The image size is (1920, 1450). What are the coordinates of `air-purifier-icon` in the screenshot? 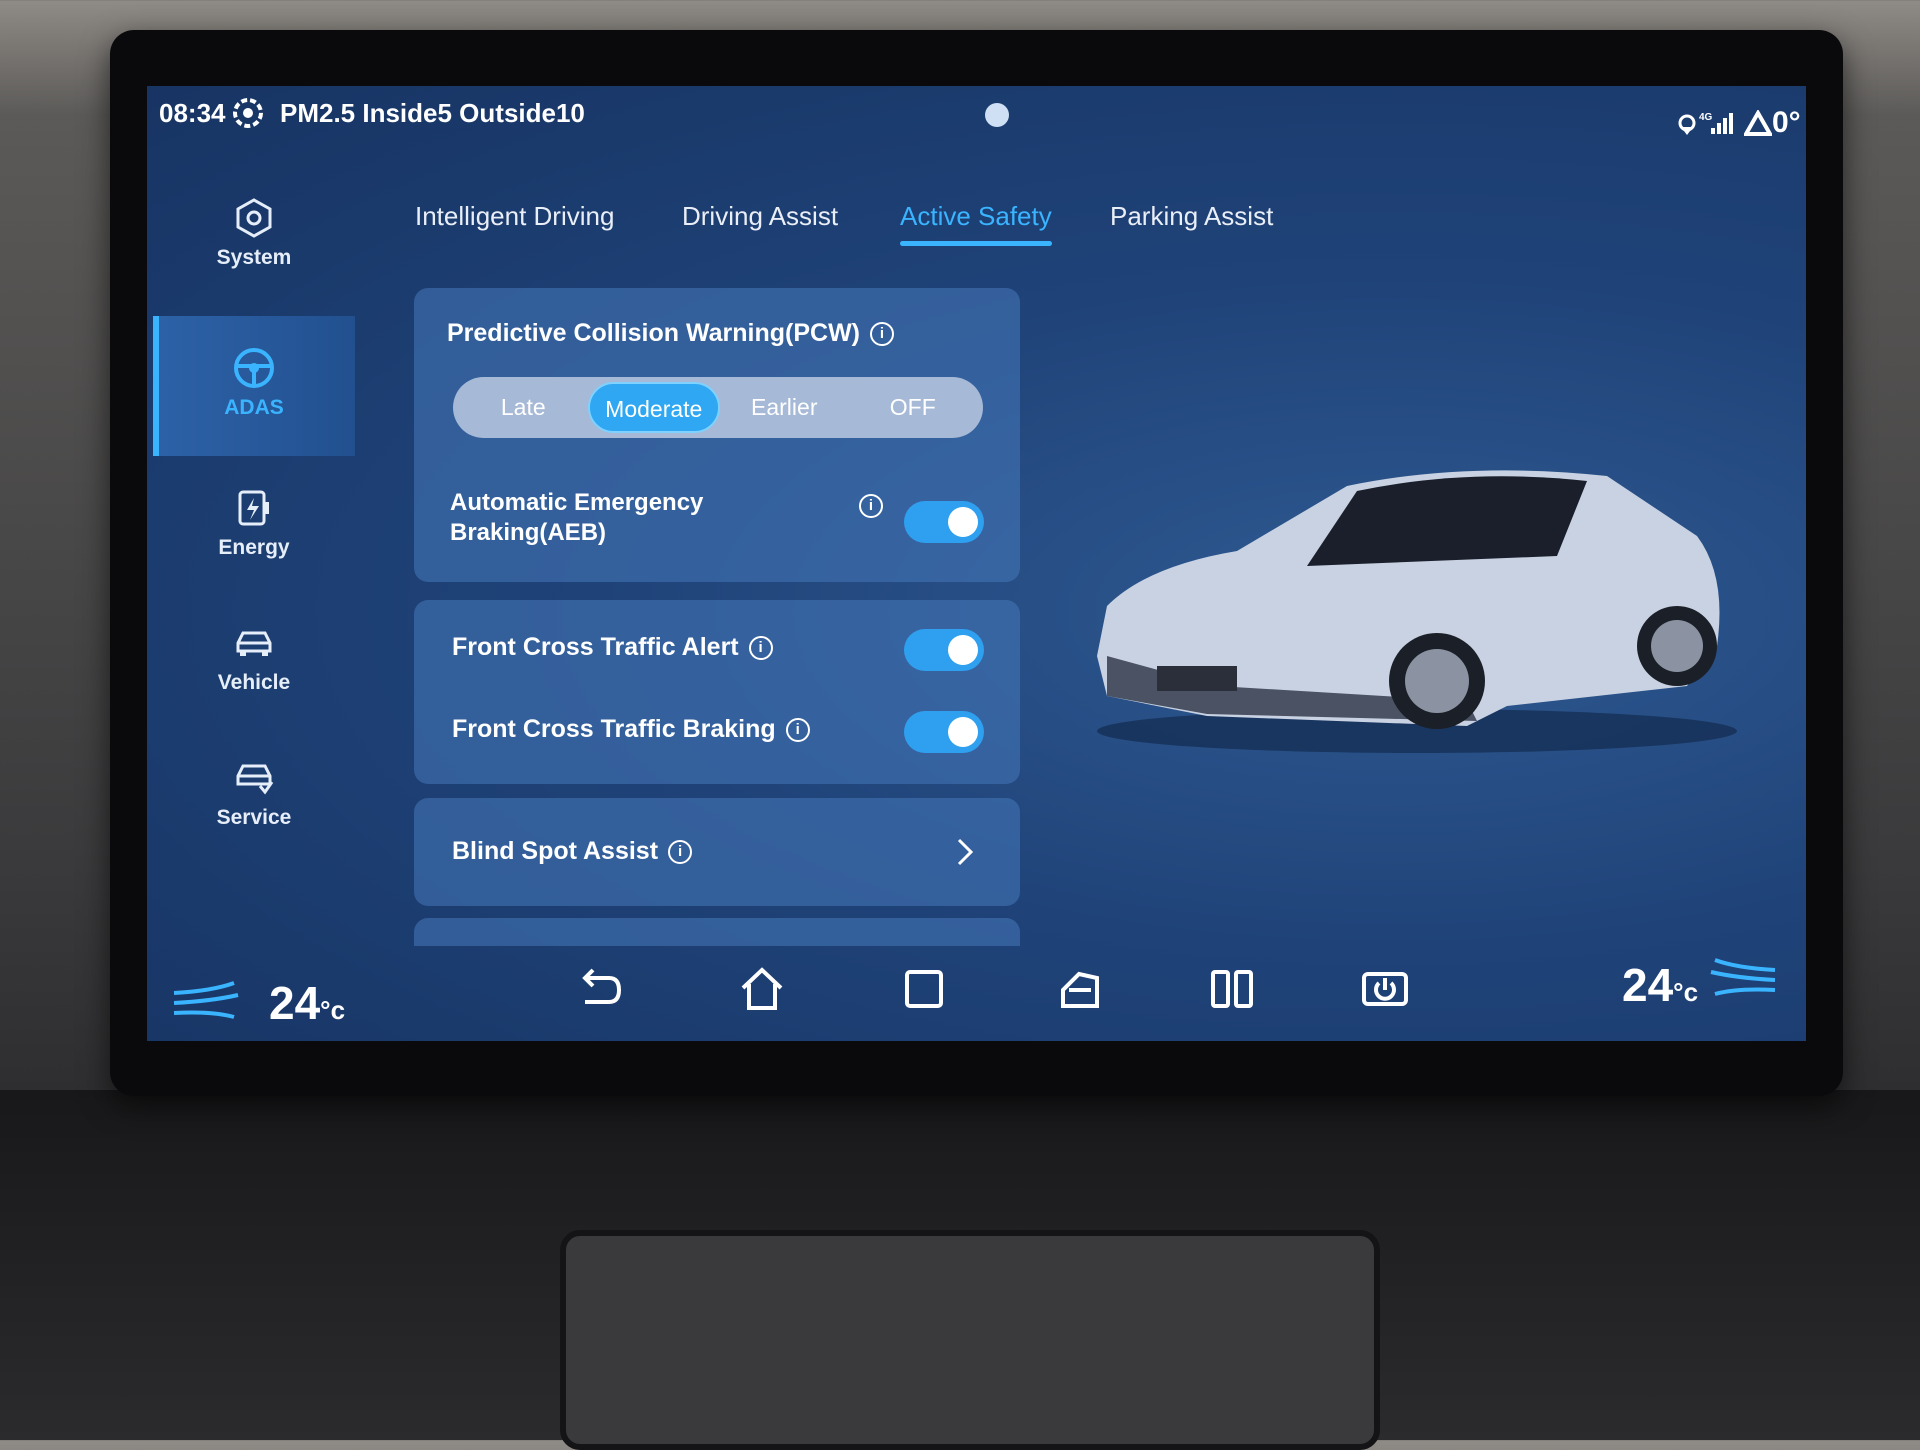 It's located at (248, 113).